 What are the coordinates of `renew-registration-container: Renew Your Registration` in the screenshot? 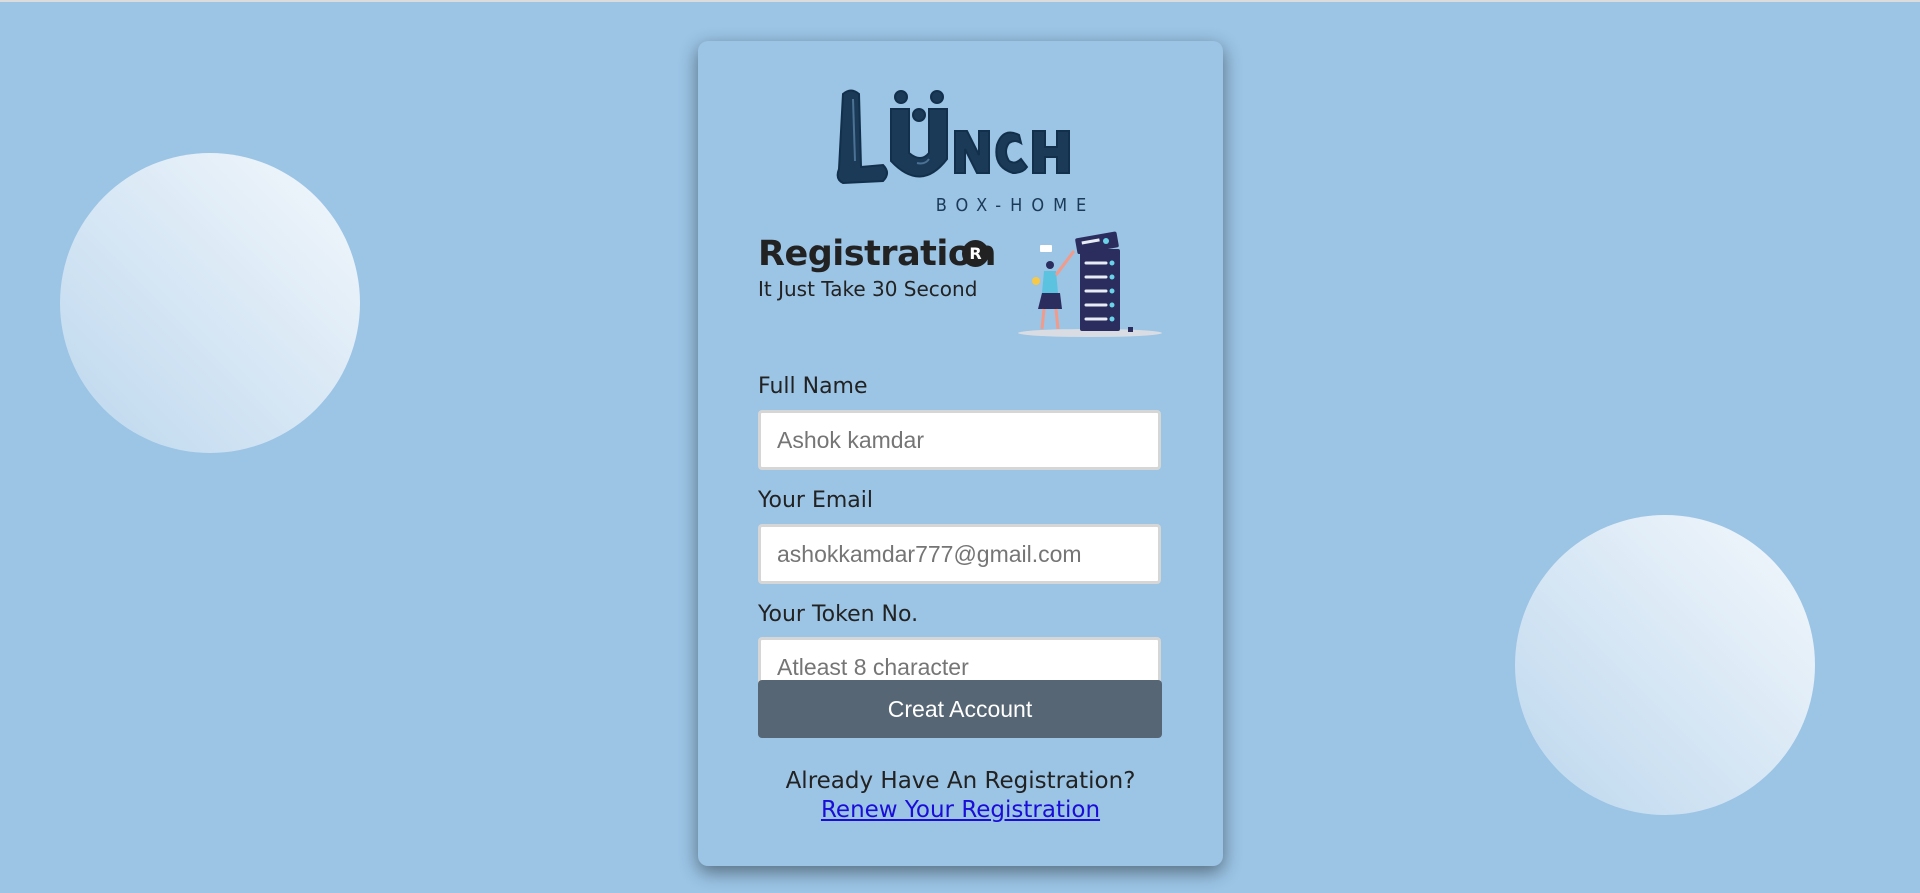 It's located at (960, 810).